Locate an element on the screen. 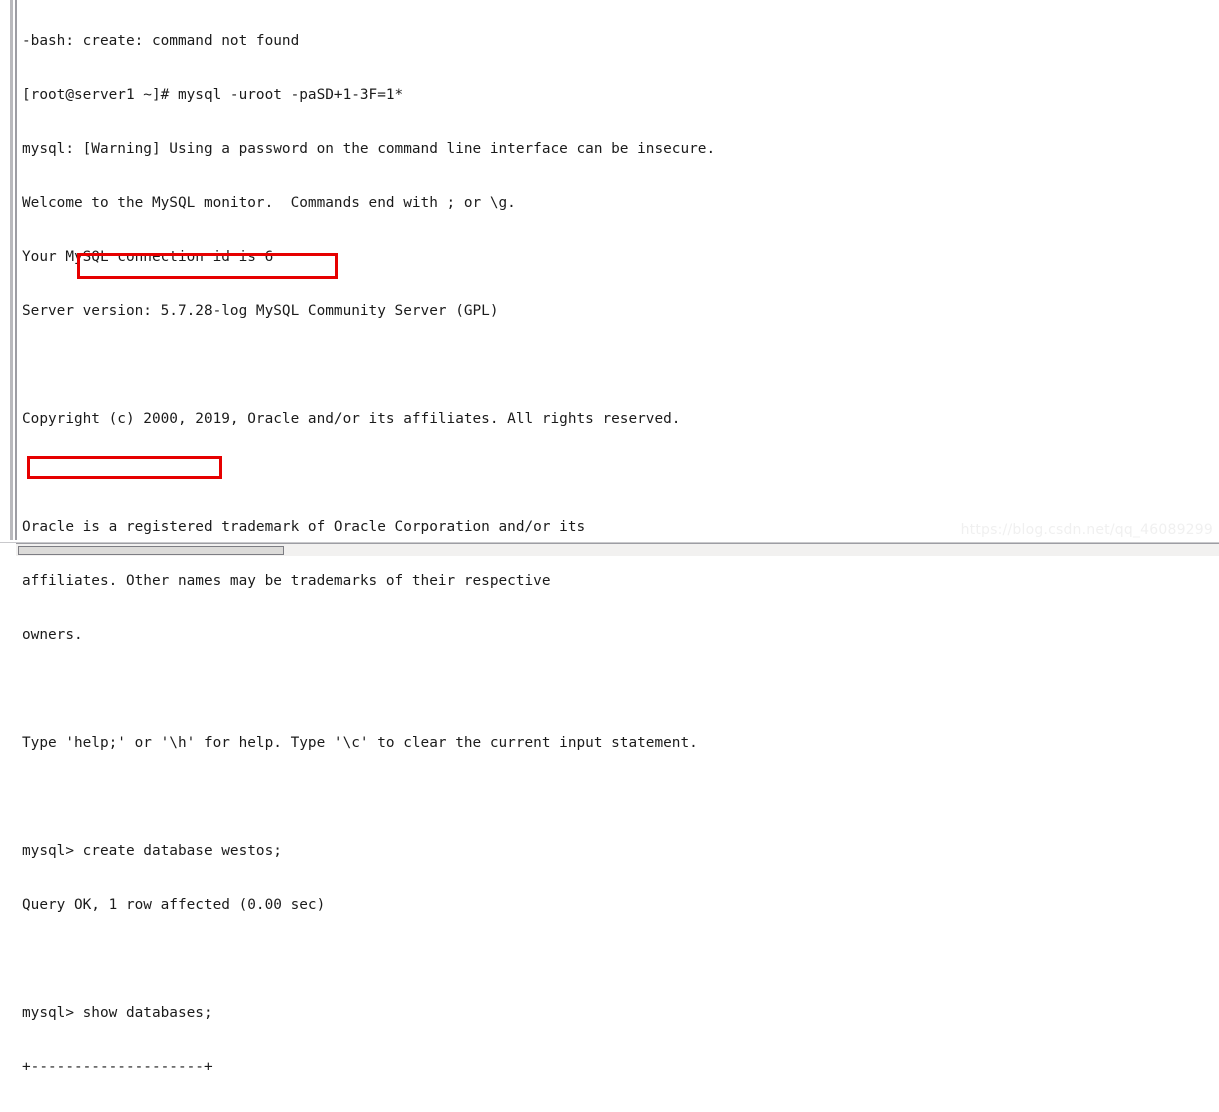  console-line: -bash: create: command not found is located at coordinates (161, 41).